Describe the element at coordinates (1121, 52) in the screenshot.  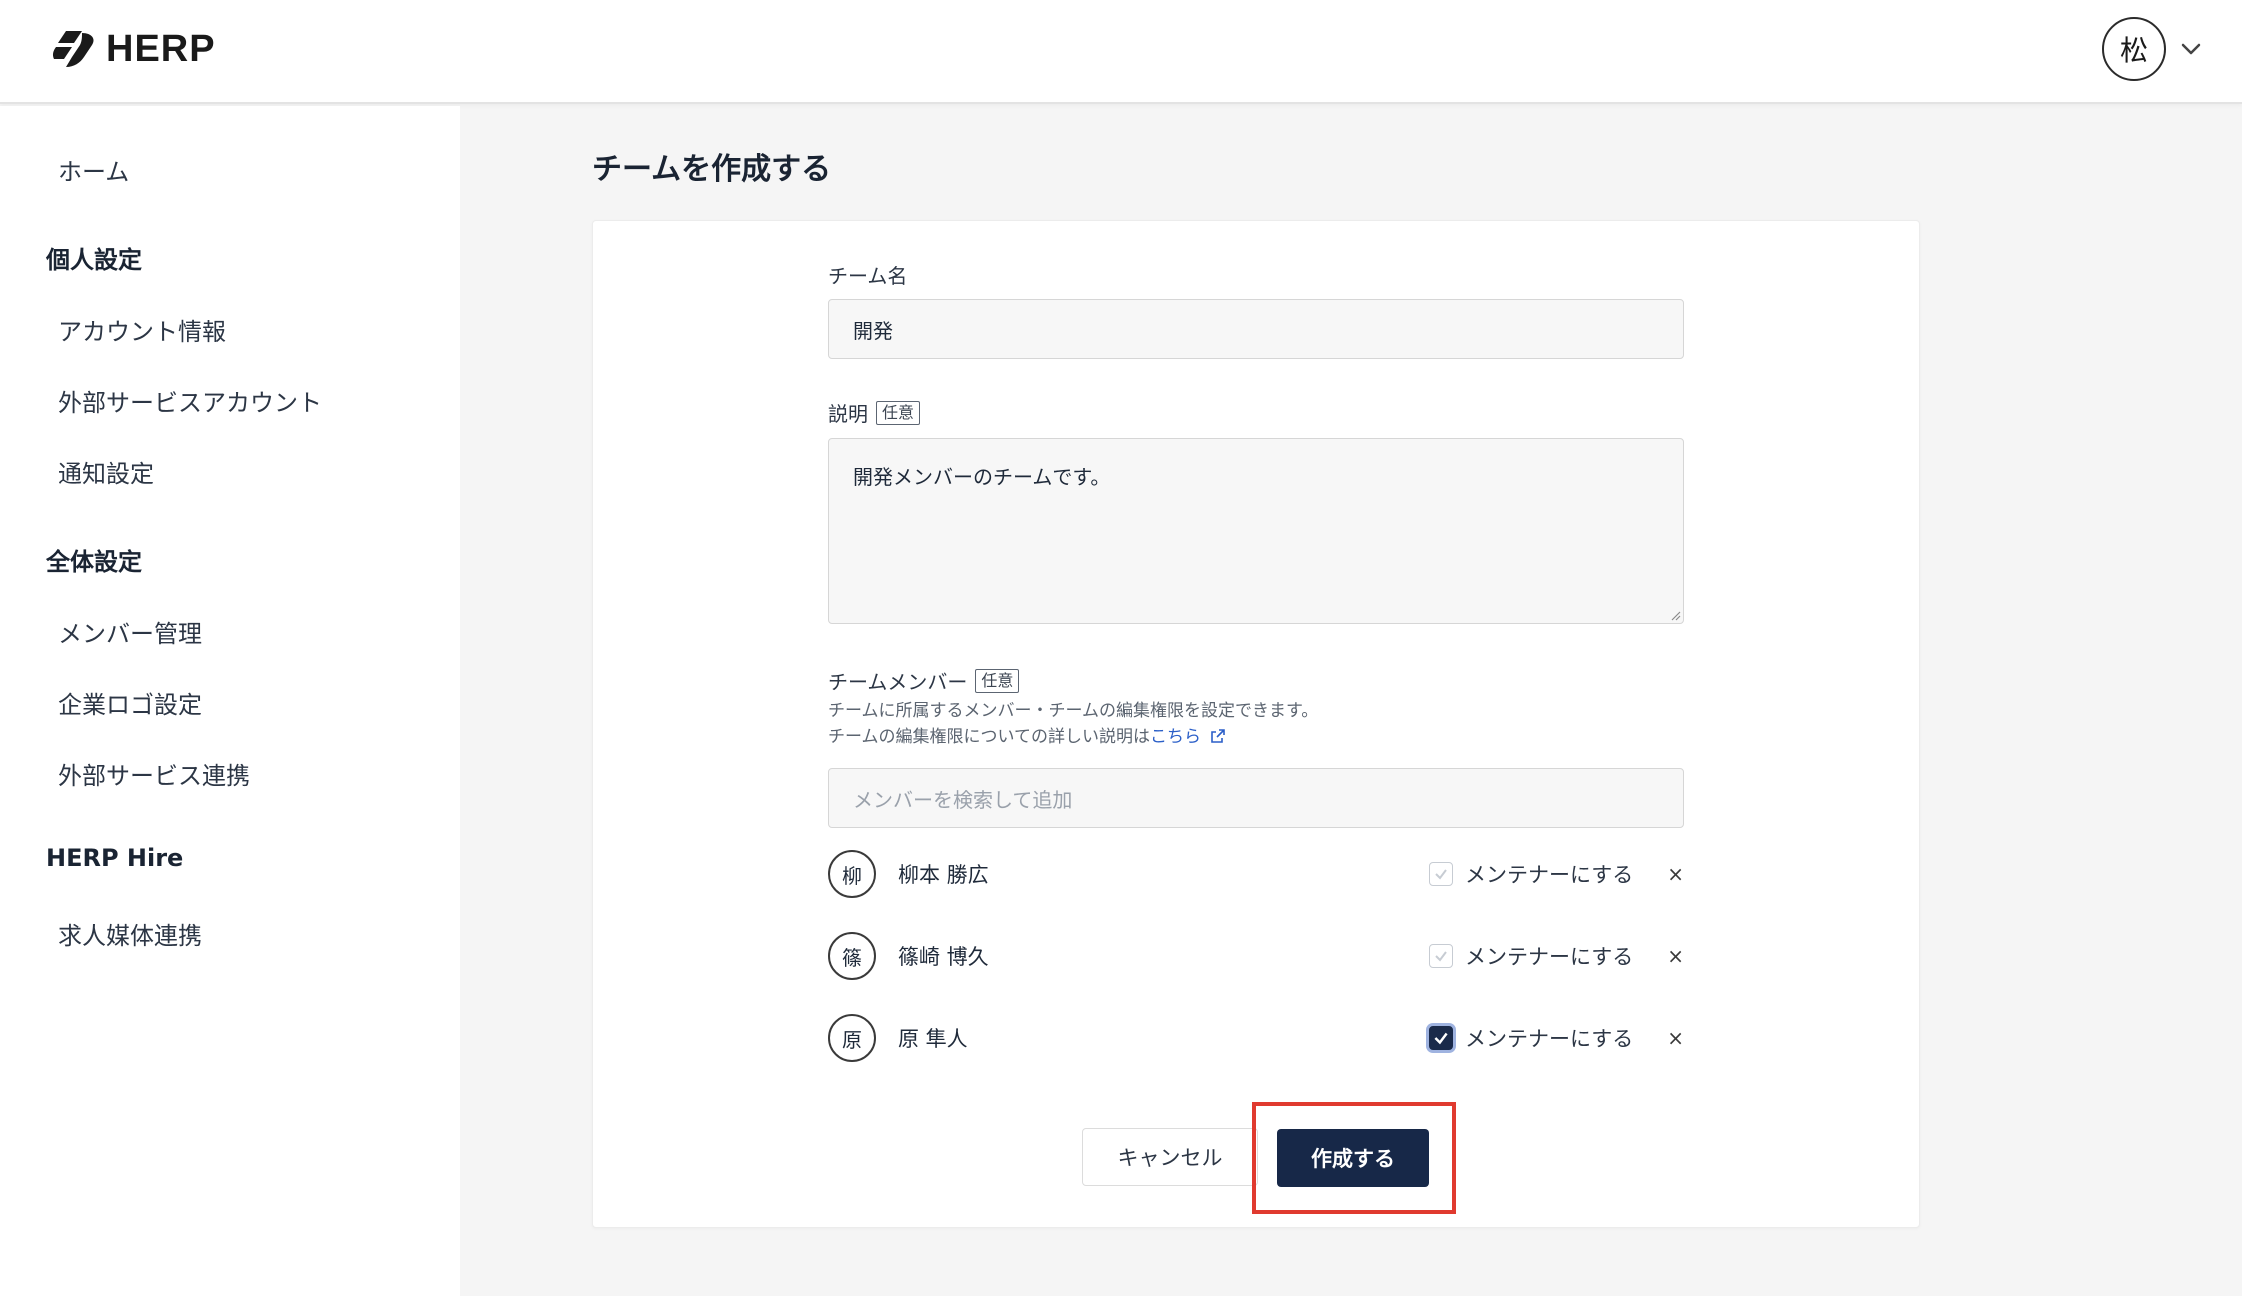
I see `top-header: HERP 松` at that location.